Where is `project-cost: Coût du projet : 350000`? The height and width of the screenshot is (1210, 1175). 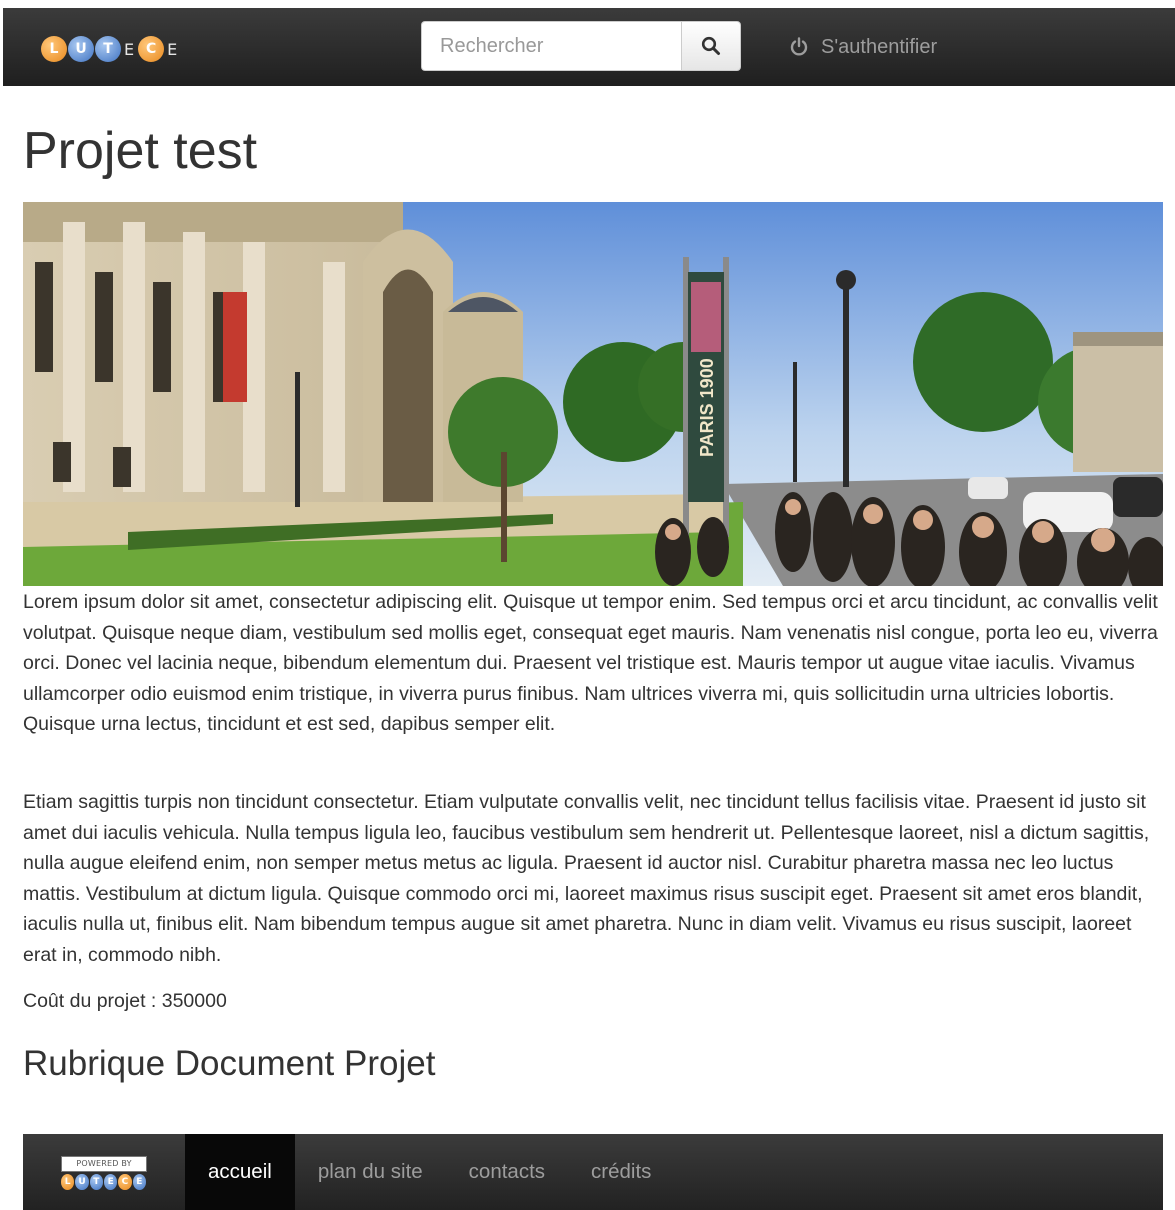 project-cost: Coût du projet : 350000 is located at coordinates (125, 1001).